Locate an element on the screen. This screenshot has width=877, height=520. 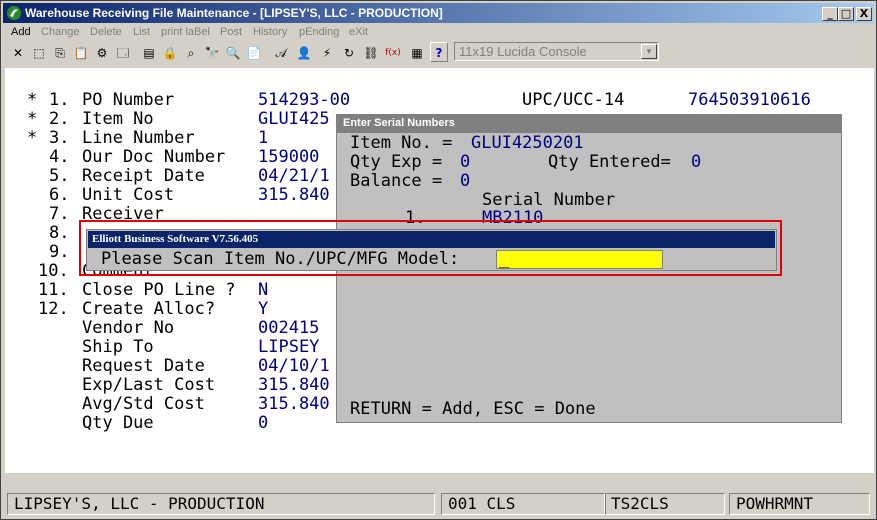
status-terminal: TS2CLS is located at coordinates (665, 504).